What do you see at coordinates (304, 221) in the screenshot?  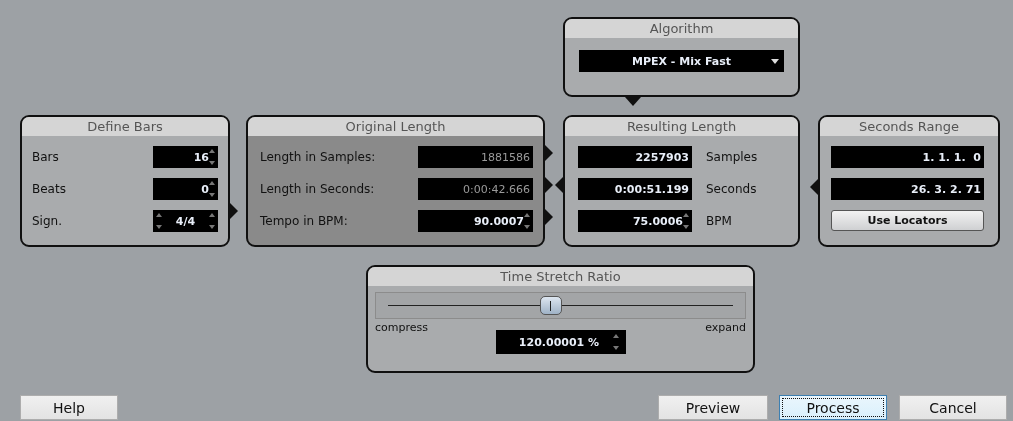 I see `field-label: Tempo in BPM:` at bounding box center [304, 221].